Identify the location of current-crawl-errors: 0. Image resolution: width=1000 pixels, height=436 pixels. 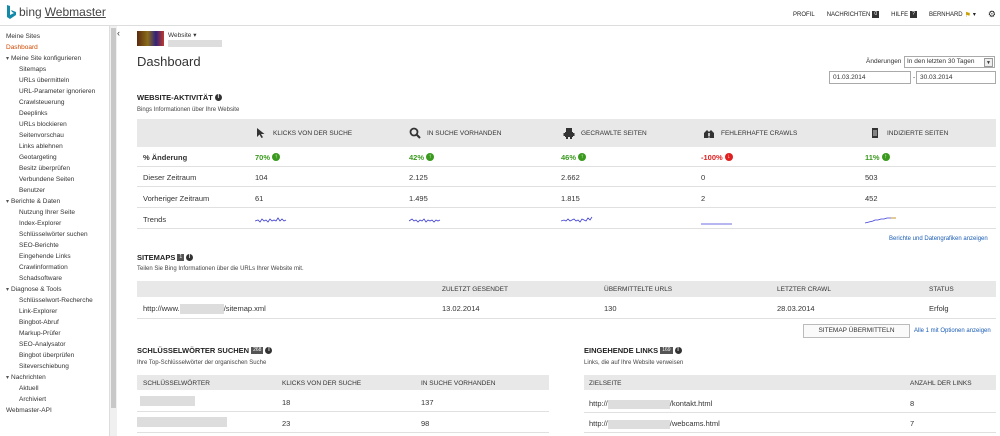
(703, 177).